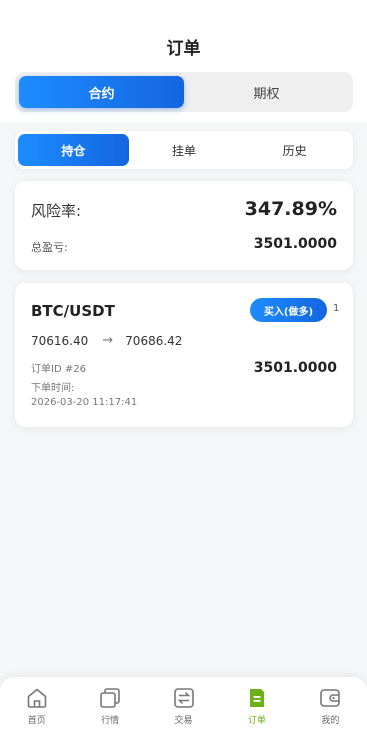  Describe the element at coordinates (110, 698) in the screenshot. I see `market-icon` at that location.